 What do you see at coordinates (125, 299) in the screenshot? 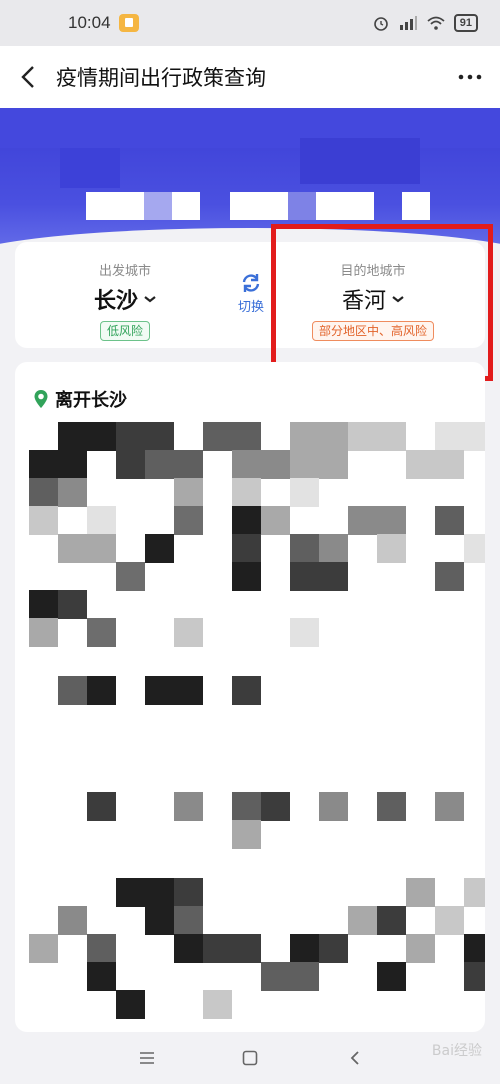
I see `departure-city-selector: 长沙` at bounding box center [125, 299].